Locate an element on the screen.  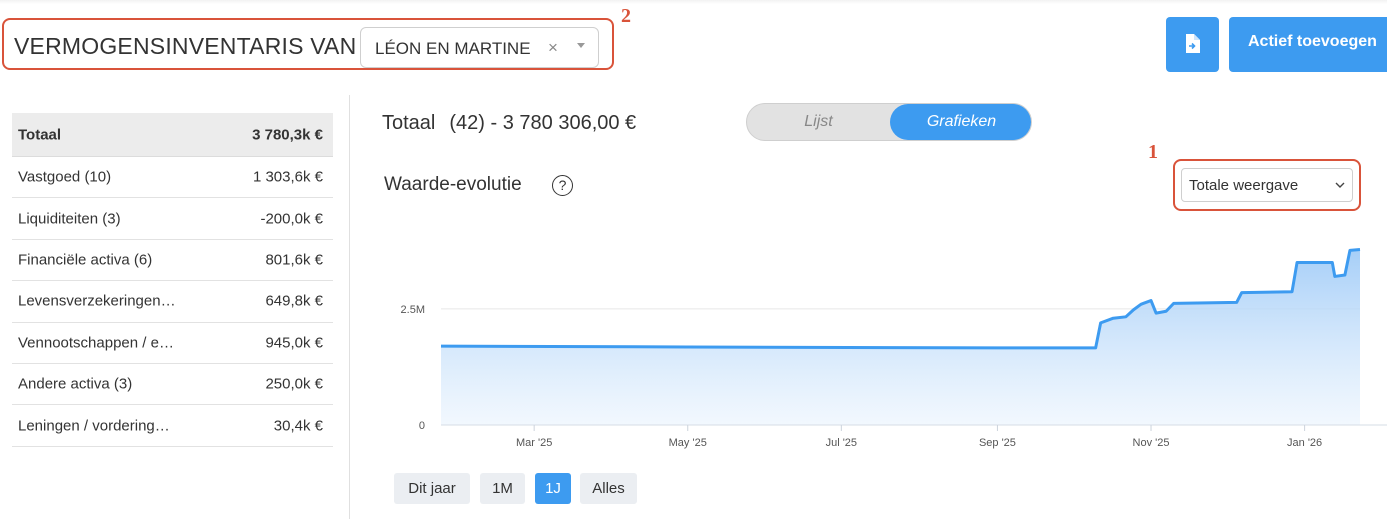
client-select-value: LÉON EN MARTINE is located at coordinates (453, 48).